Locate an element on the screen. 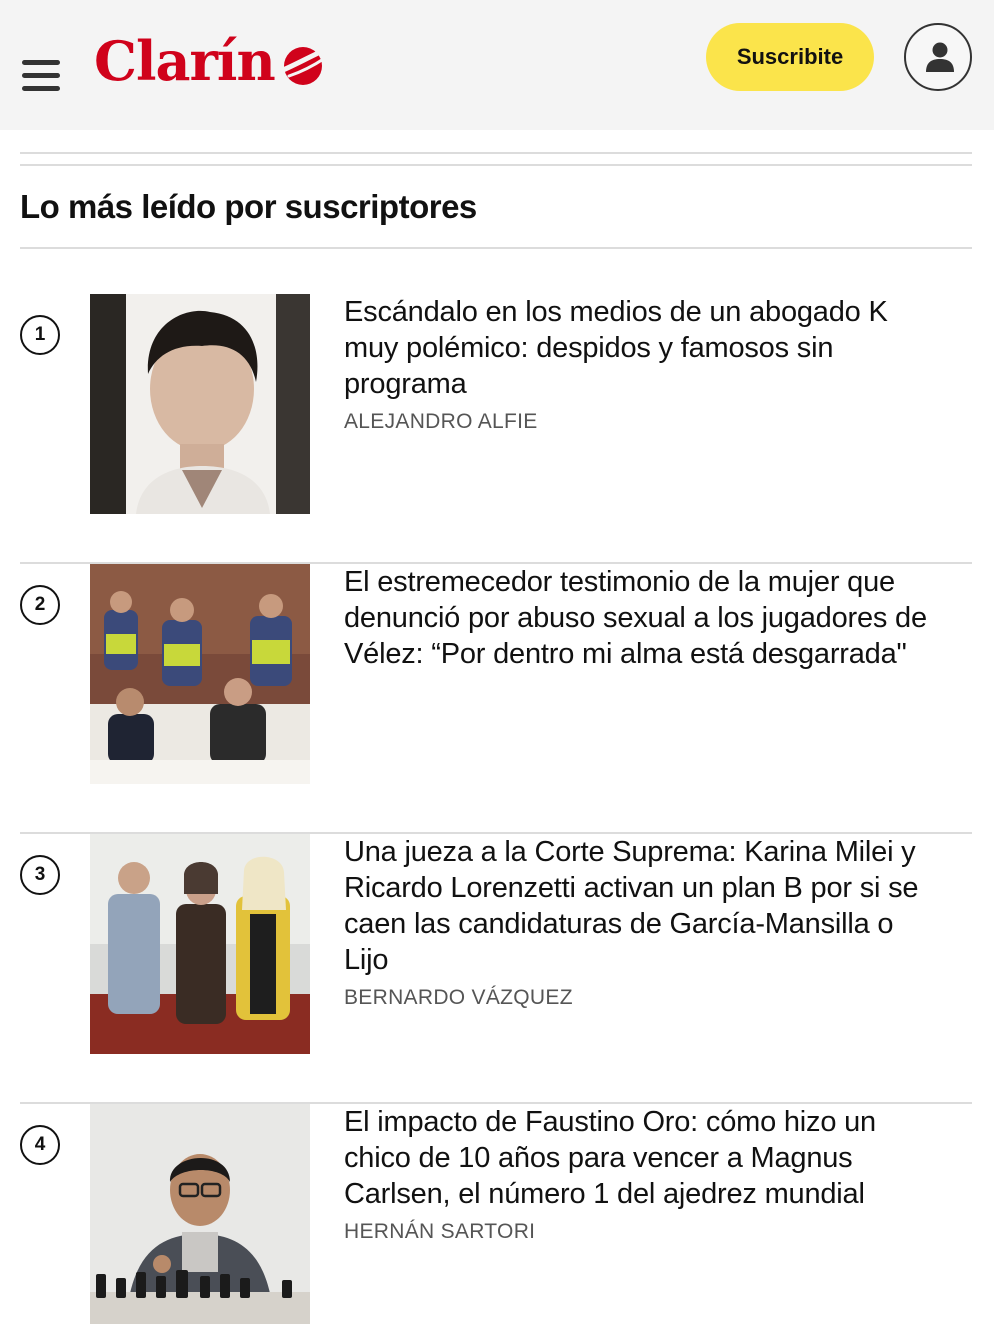  portrait-photo is located at coordinates (200, 404).